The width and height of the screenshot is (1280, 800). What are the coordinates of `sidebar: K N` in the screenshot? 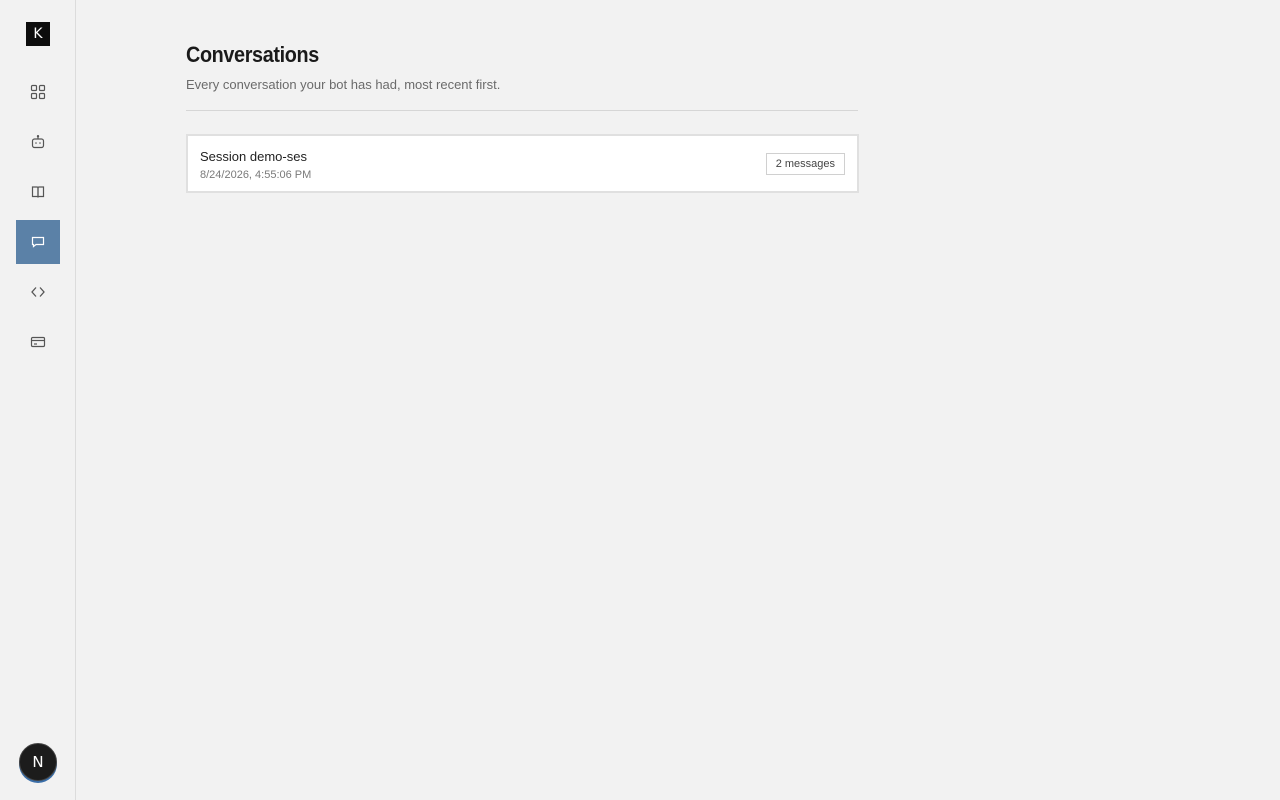 It's located at (38, 400).